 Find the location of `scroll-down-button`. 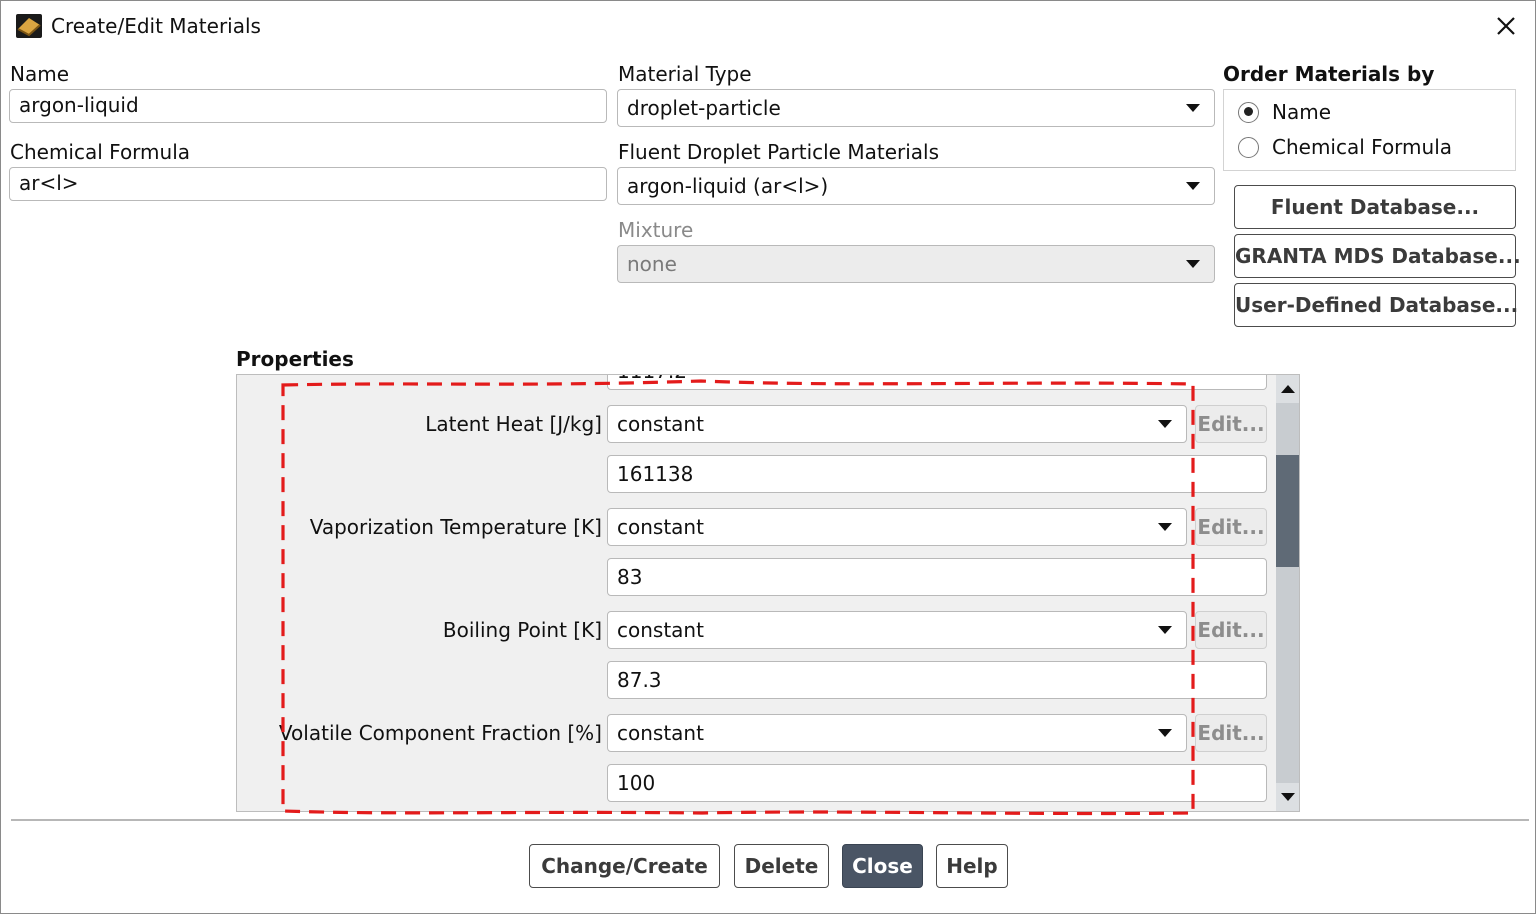

scroll-down-button is located at coordinates (1287, 797).